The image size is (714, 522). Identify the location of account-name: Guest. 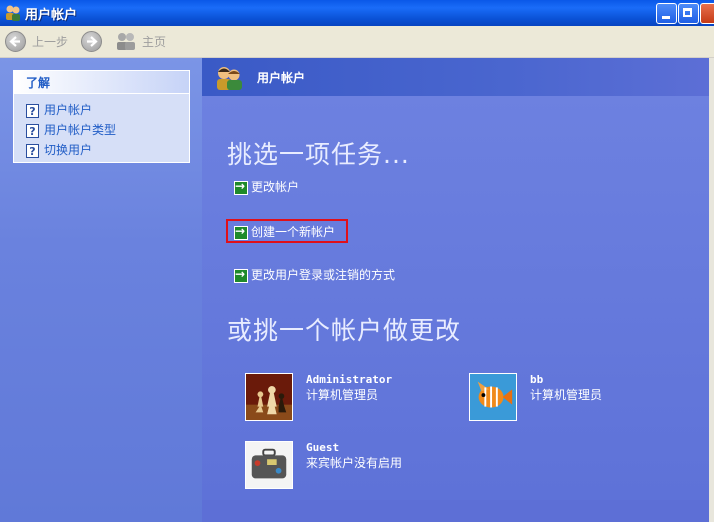
(323, 447).